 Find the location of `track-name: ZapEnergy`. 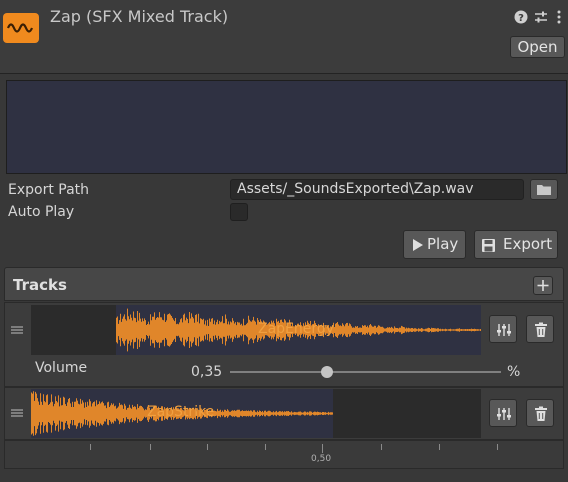

track-name: ZapEnergy is located at coordinates (296, 329).